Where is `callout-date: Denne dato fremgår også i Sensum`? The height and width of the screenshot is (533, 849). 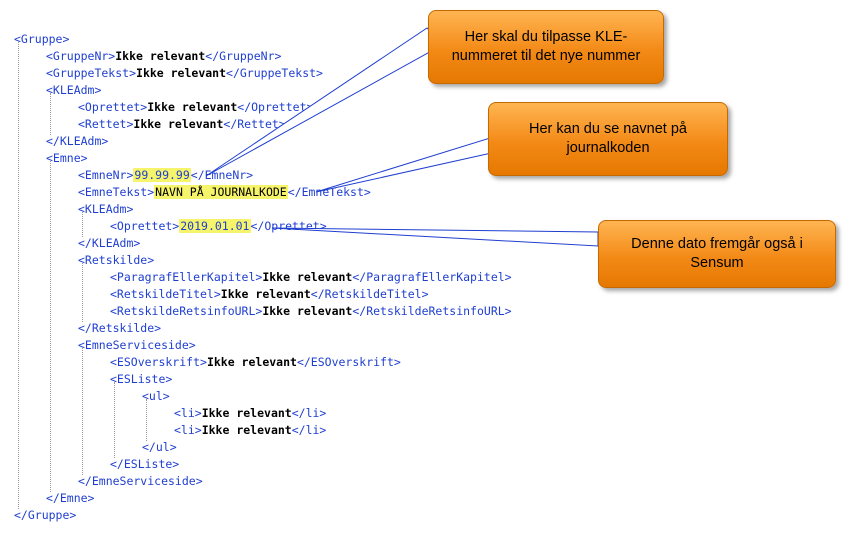
callout-date: Denne dato fremgår også i Sensum is located at coordinates (717, 254).